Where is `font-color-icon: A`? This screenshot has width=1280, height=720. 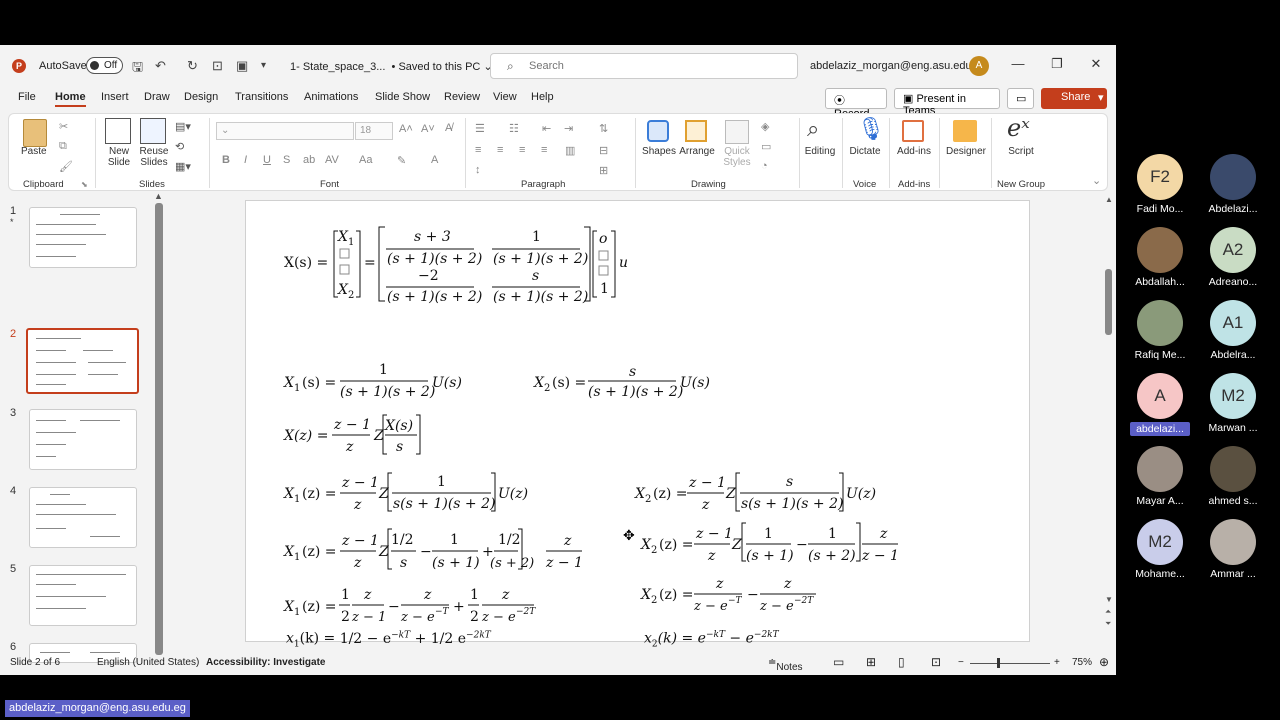
font-color-icon: A is located at coordinates (434, 160).